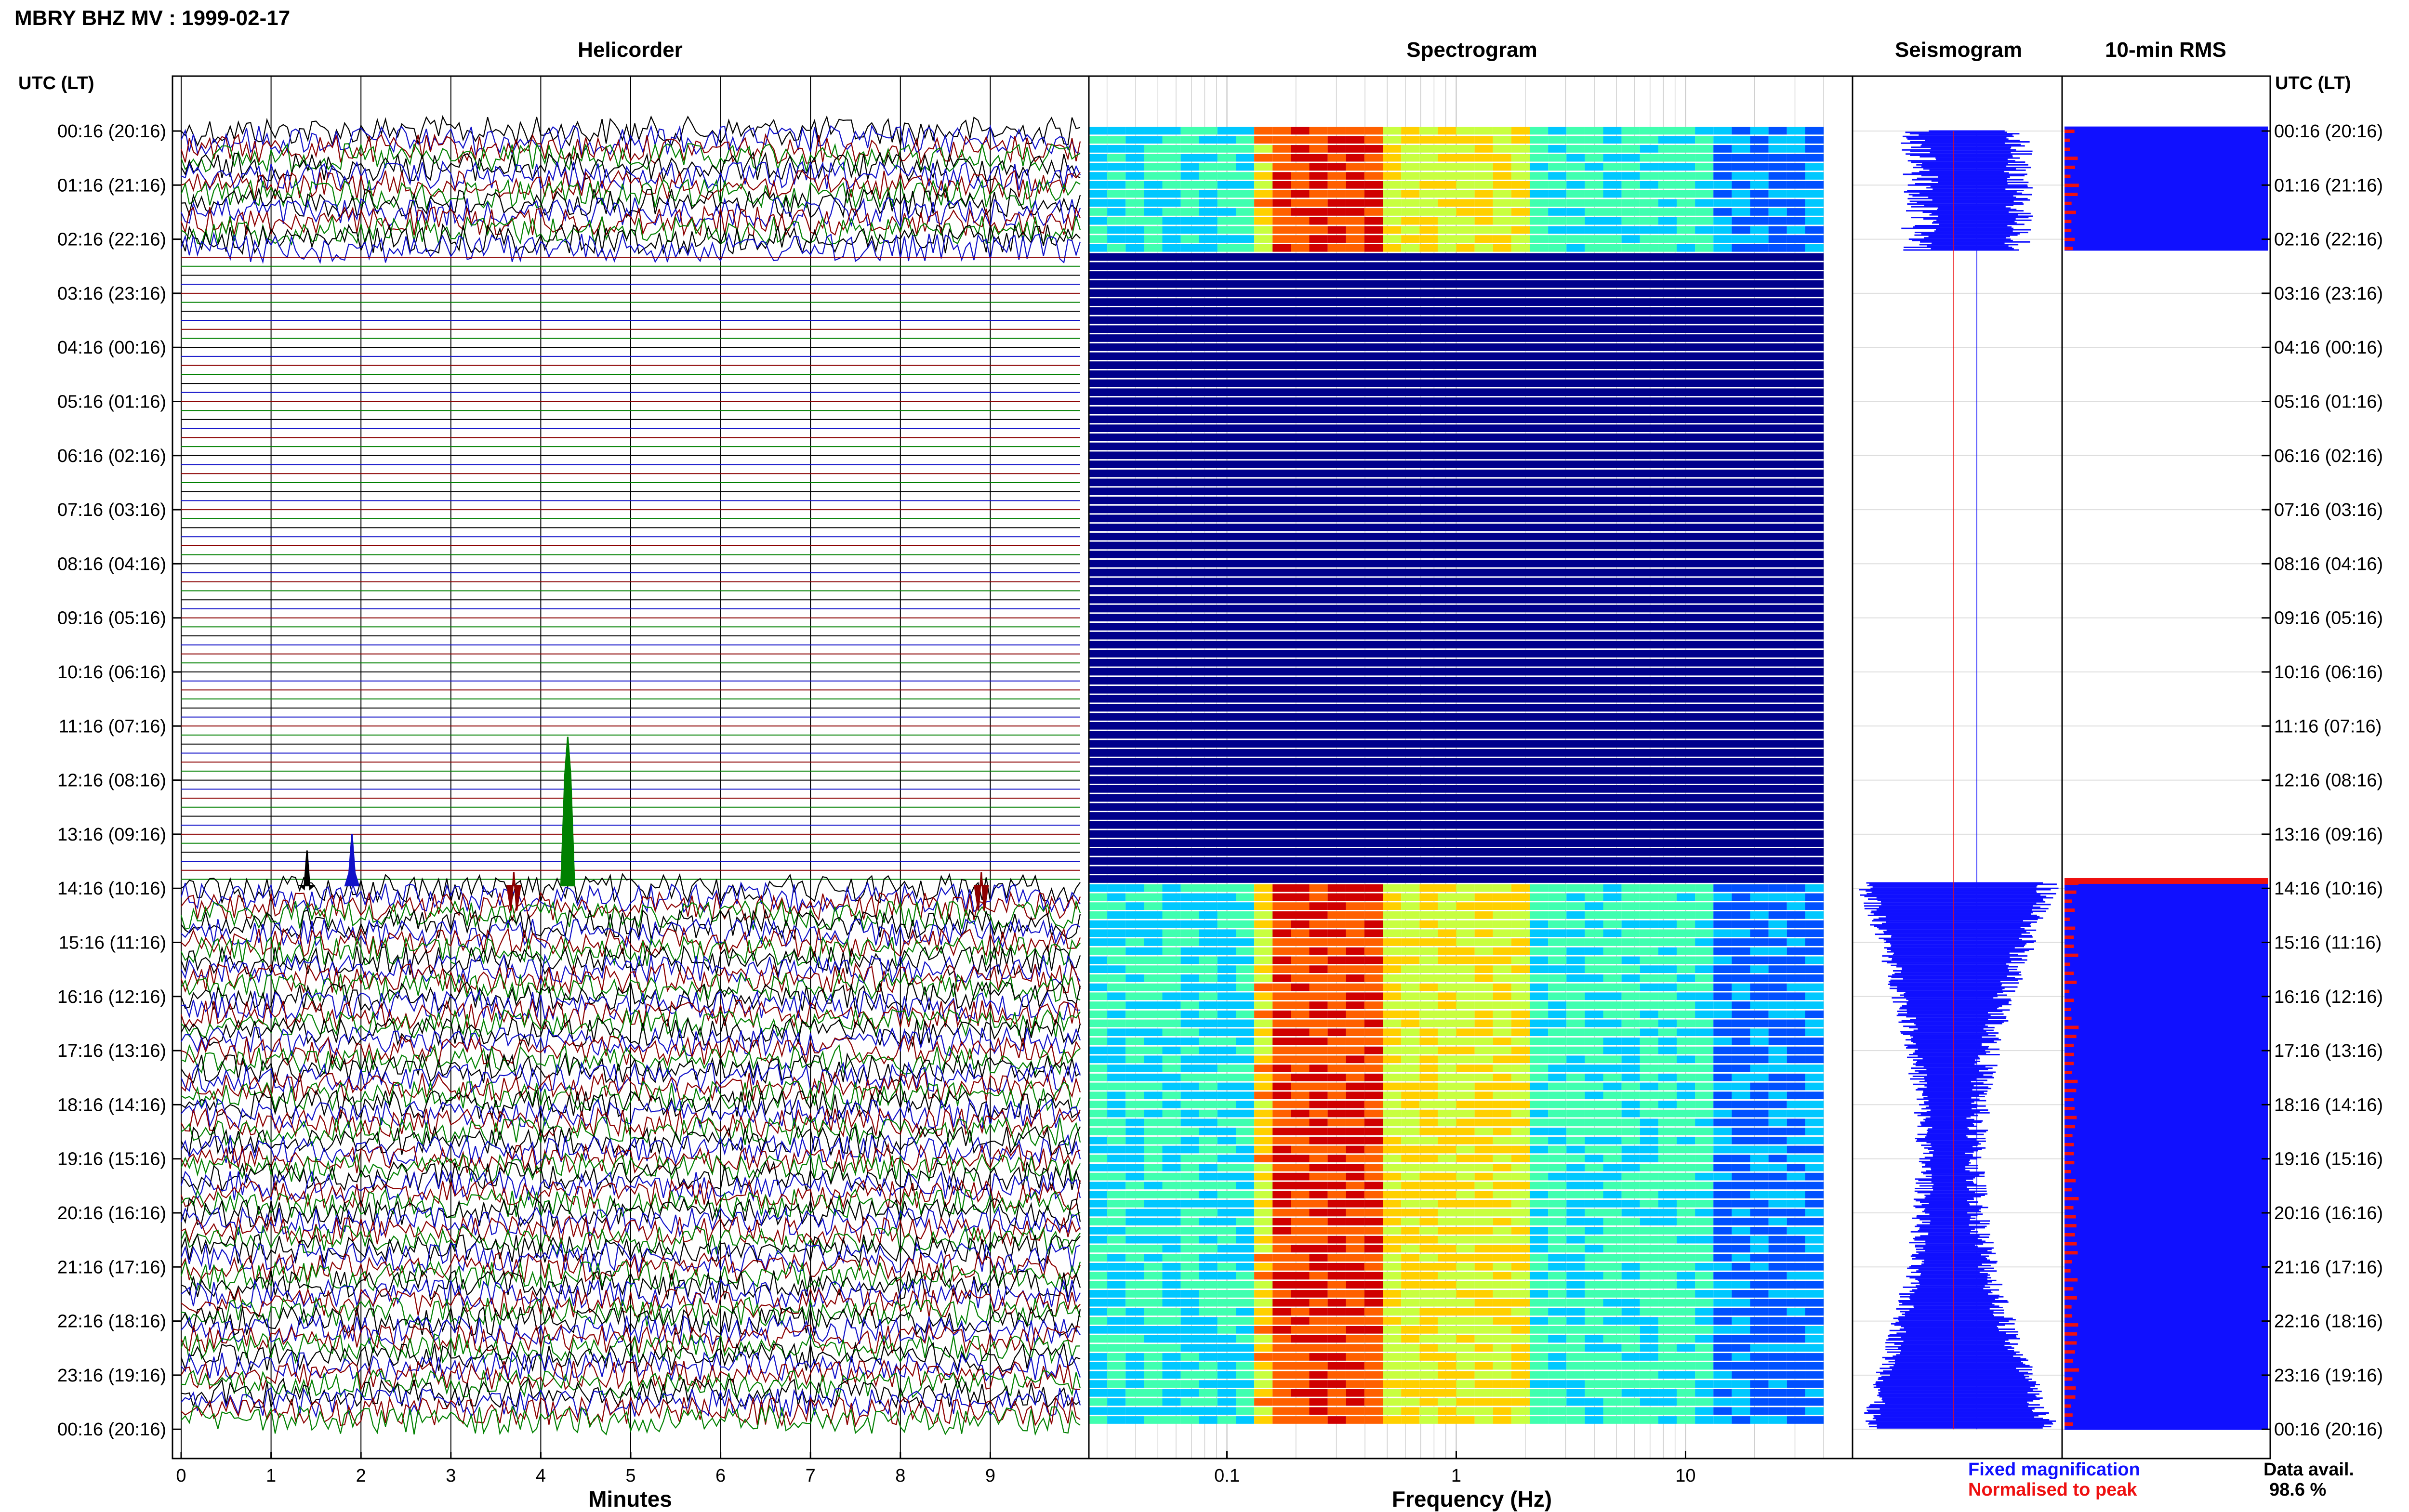  Describe the element at coordinates (111, 672) in the screenshot. I see `time-label-left: 10:16 (06:16)` at that location.